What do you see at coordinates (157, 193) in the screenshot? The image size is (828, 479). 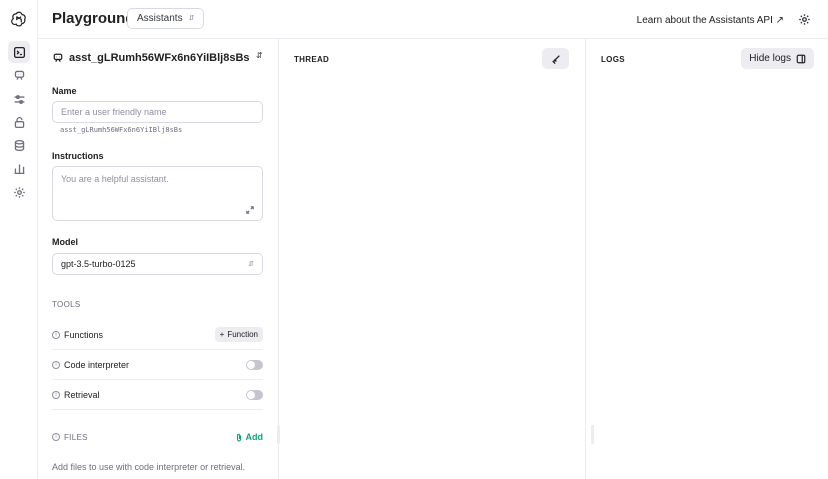 I see `instructions-textarea: You are a helpful assistant.` at bounding box center [157, 193].